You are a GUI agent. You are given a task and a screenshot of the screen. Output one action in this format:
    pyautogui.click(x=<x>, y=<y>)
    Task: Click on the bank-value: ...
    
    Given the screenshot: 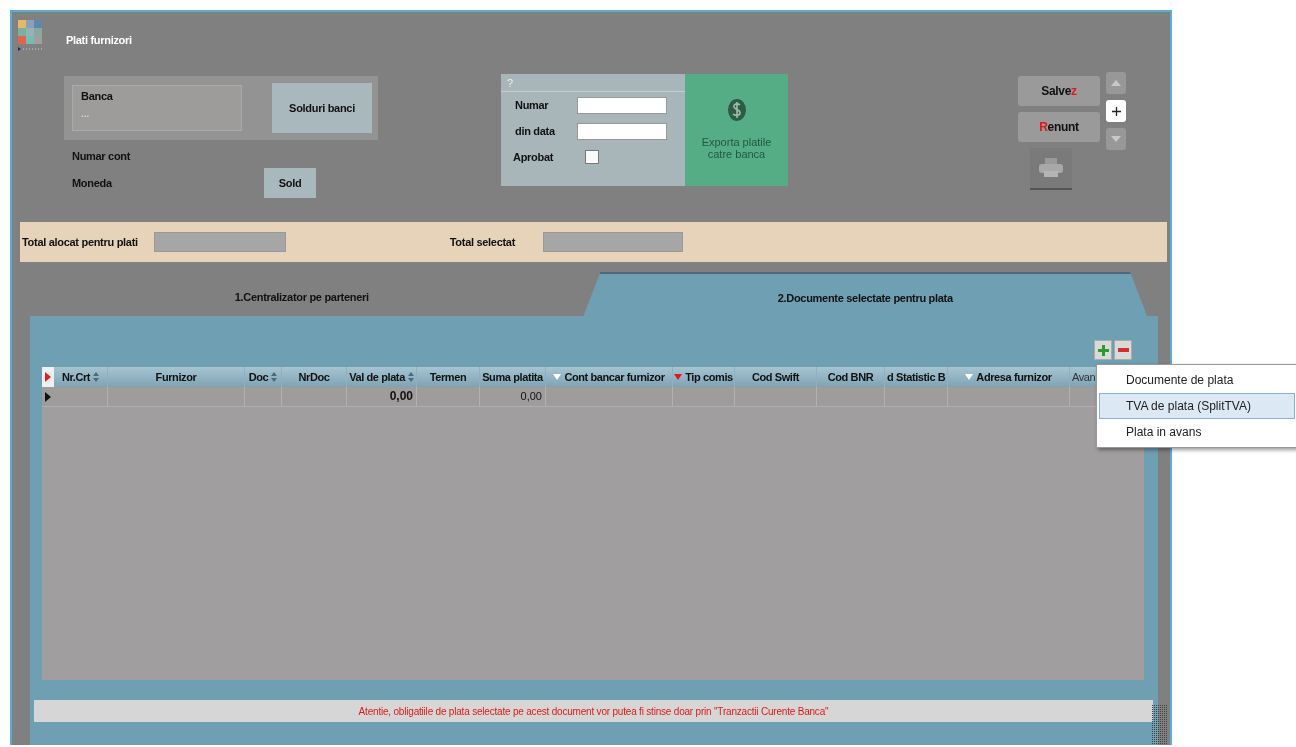 What is the action you would take?
    pyautogui.click(x=86, y=113)
    